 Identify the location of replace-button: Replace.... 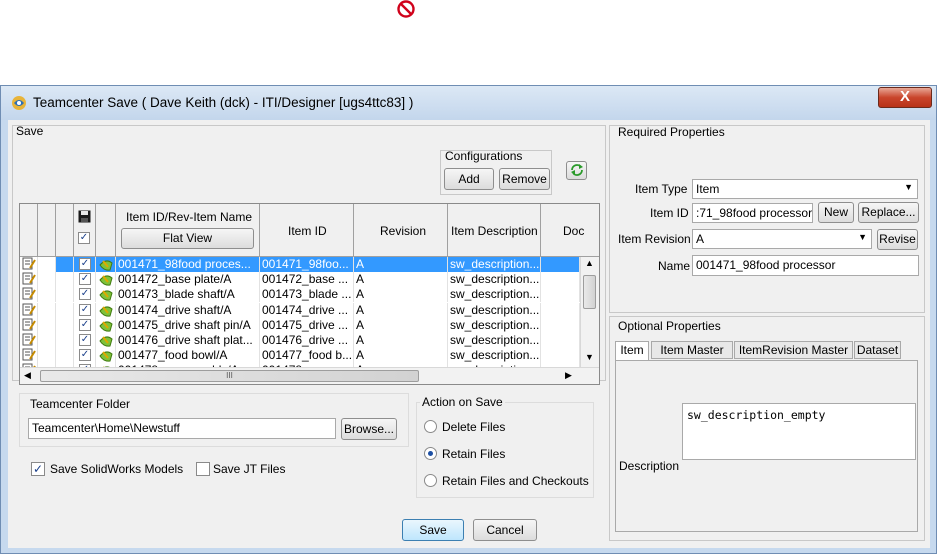
(888, 212).